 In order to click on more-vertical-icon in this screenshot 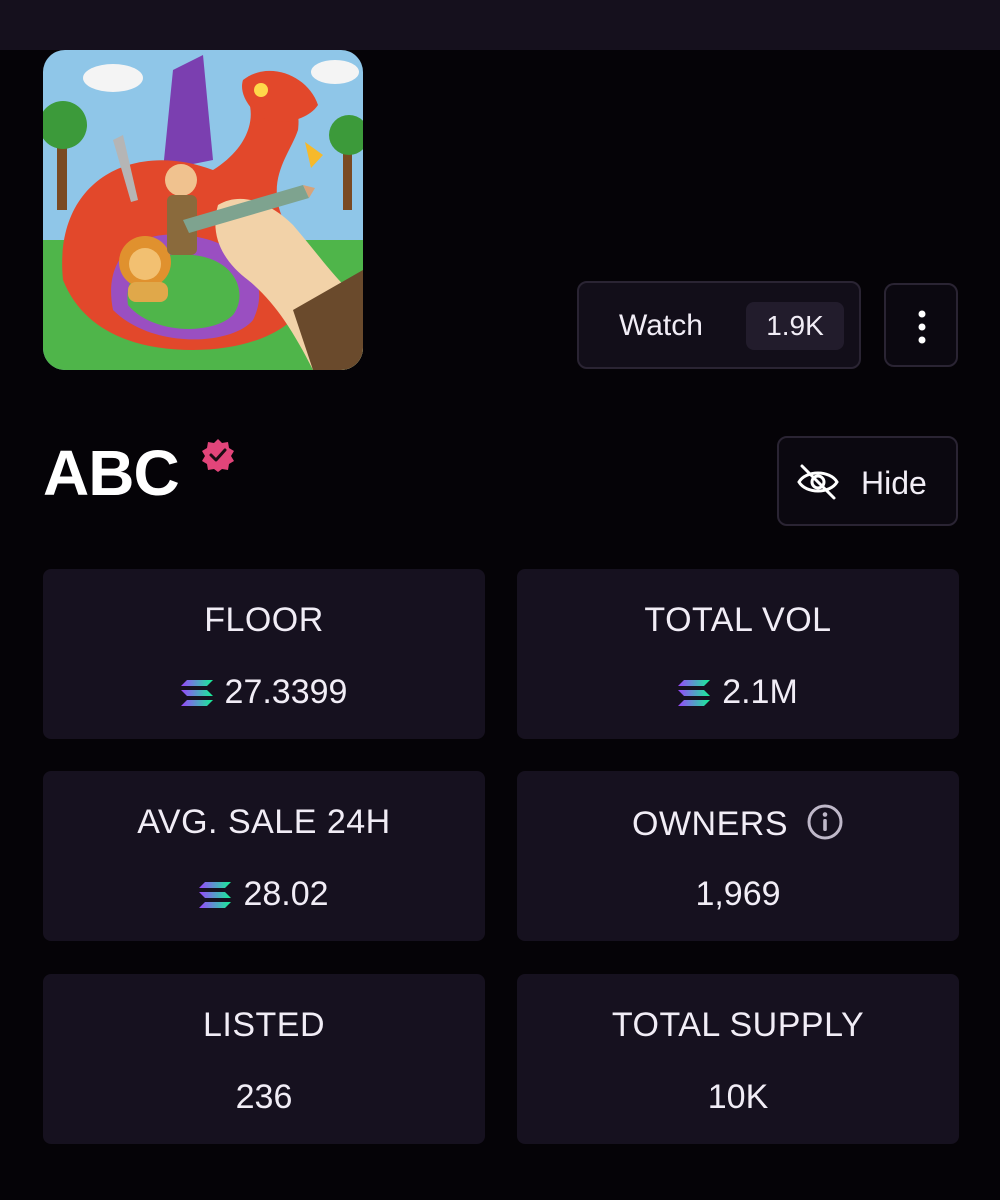, I will do `click(922, 327)`.